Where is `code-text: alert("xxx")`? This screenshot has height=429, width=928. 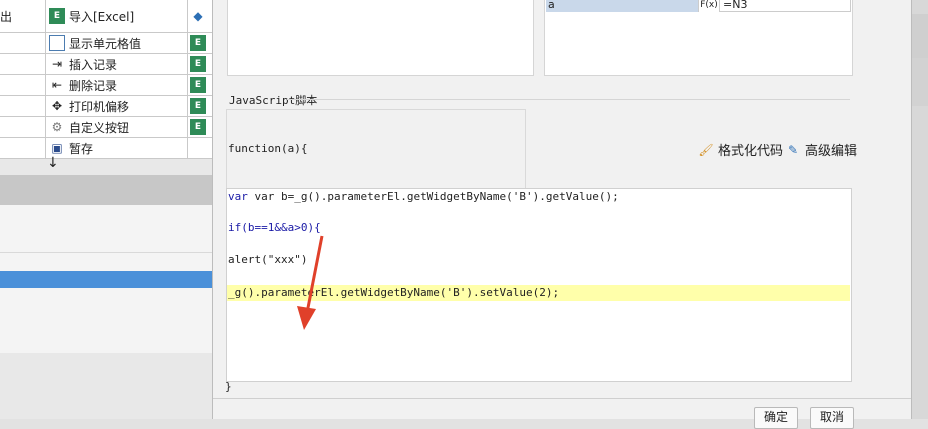
code-text: alert("xxx") is located at coordinates (268, 259).